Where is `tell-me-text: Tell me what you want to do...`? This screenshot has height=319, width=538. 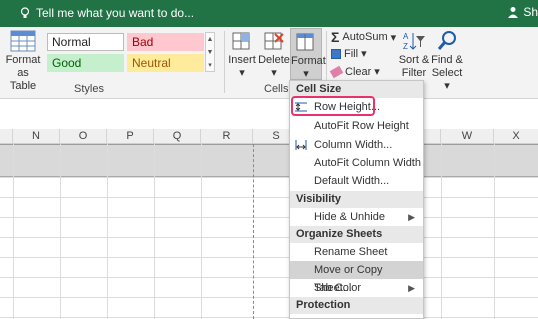 tell-me-text: Tell me what you want to do... is located at coordinates (115, 13).